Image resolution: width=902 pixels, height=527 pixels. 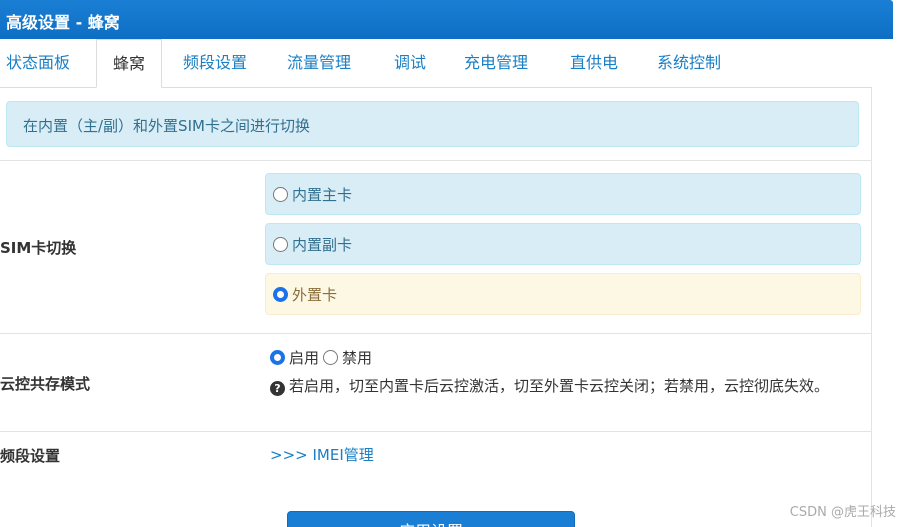 I want to click on cloud-mode-help-text: 若启用，切至内置卡后云控激活，切至外置卡云控关闭；若禁用，云控彻底失效。, so click(x=559, y=386).